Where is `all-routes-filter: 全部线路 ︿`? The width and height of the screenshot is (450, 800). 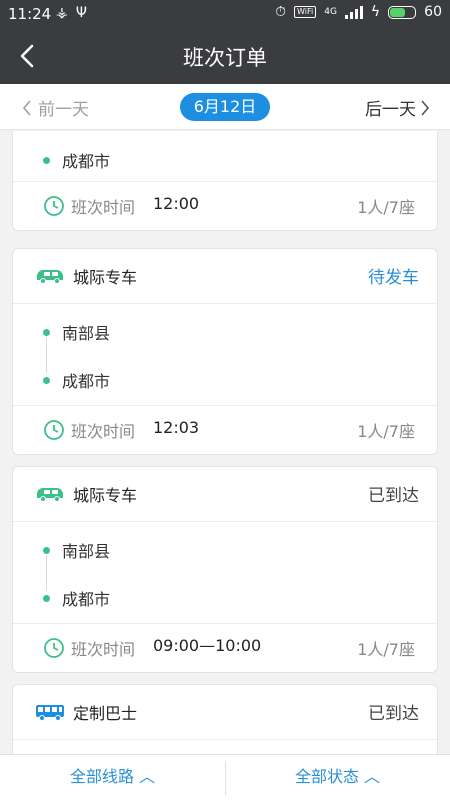
all-routes-filter: 全部线路 ︿ is located at coordinates (112, 777).